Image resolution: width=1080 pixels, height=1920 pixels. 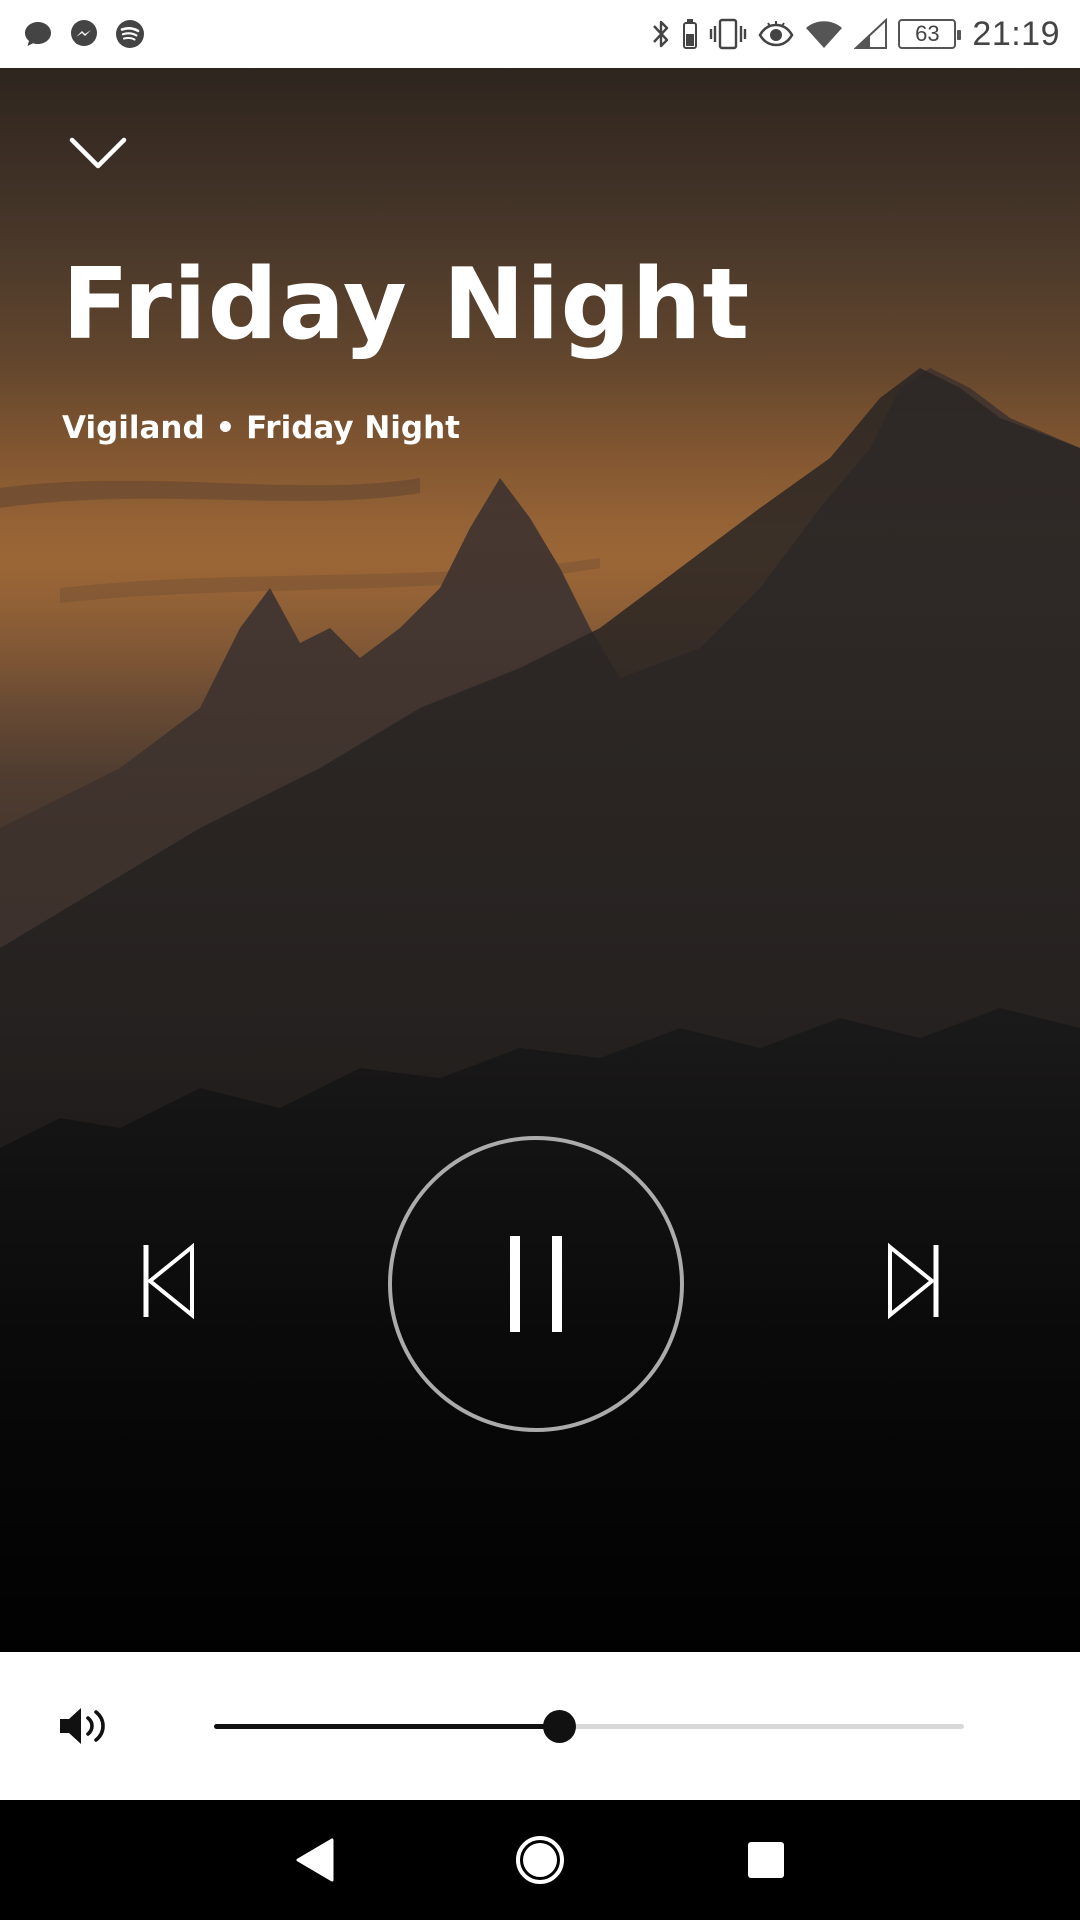 I want to click on volume-slider, so click(x=589, y=1726).